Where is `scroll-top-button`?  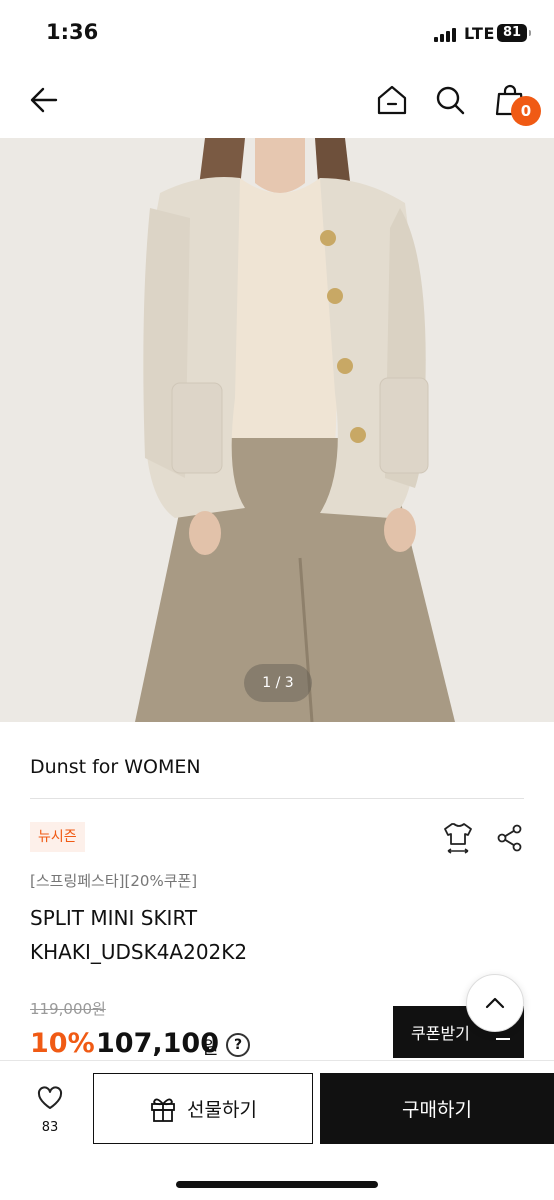
scroll-top-button is located at coordinates (495, 1003).